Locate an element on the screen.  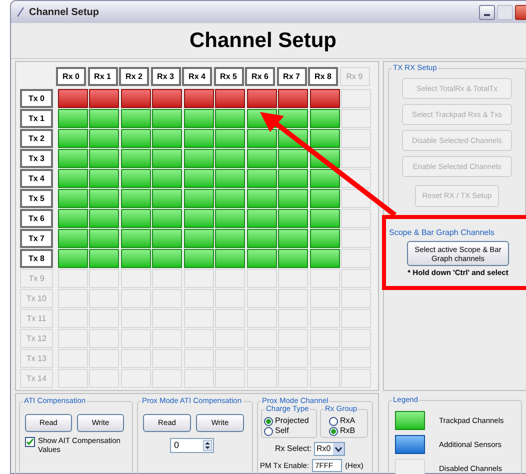
number-spinner: 0 is located at coordinates (192, 445).